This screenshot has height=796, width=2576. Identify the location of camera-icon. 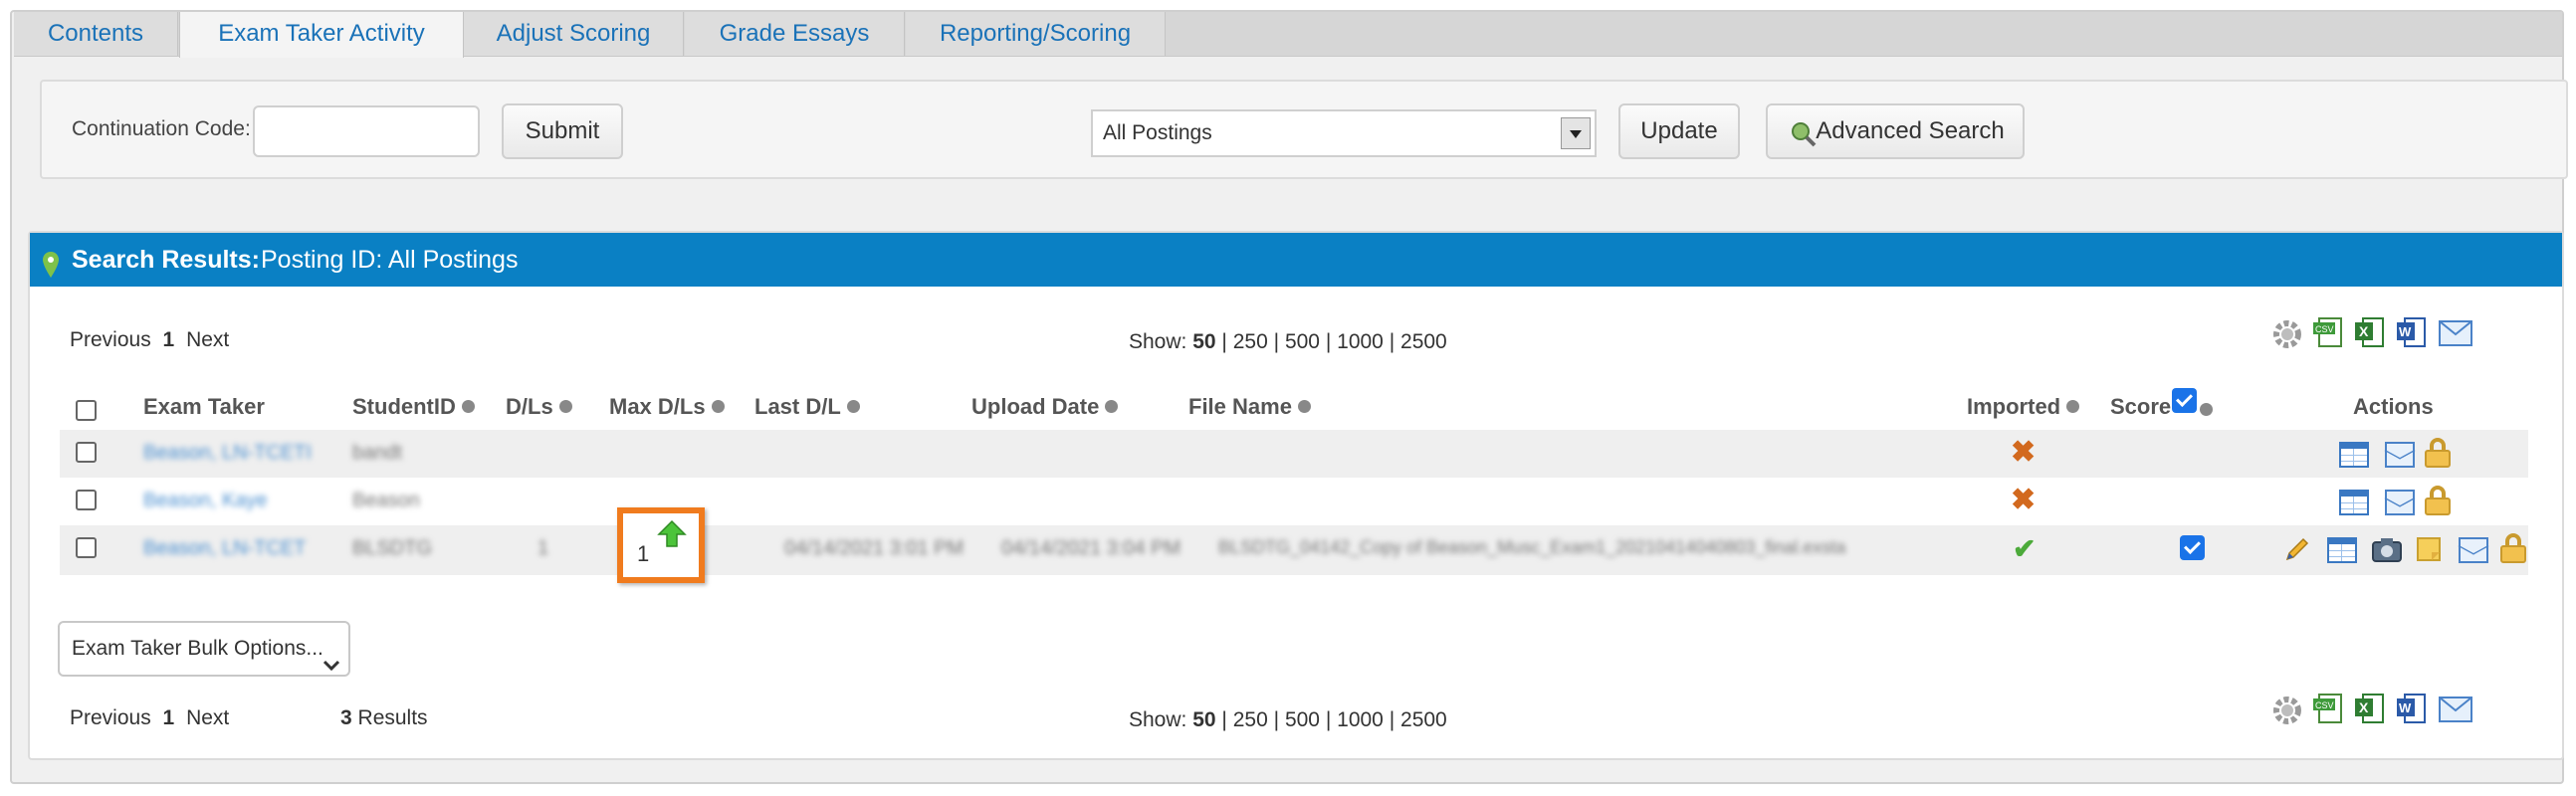
(2387, 551).